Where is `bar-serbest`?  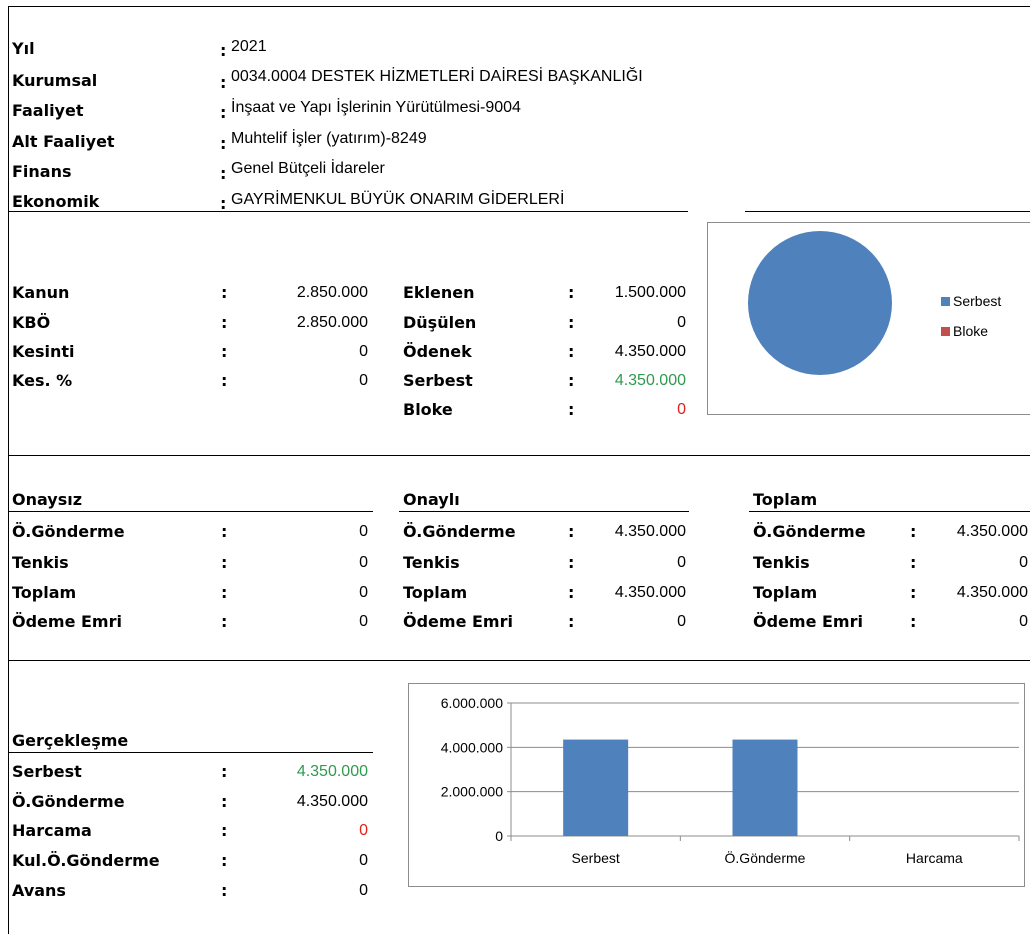
bar-serbest is located at coordinates (596, 787).